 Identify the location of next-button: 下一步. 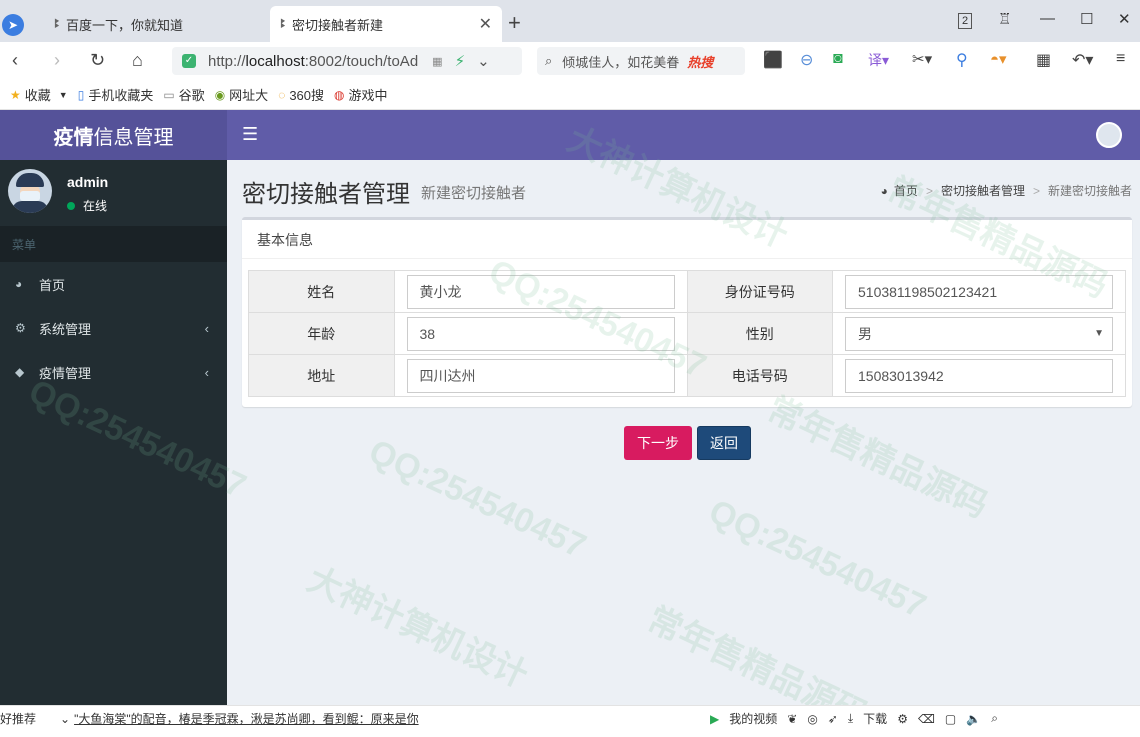
(658, 443).